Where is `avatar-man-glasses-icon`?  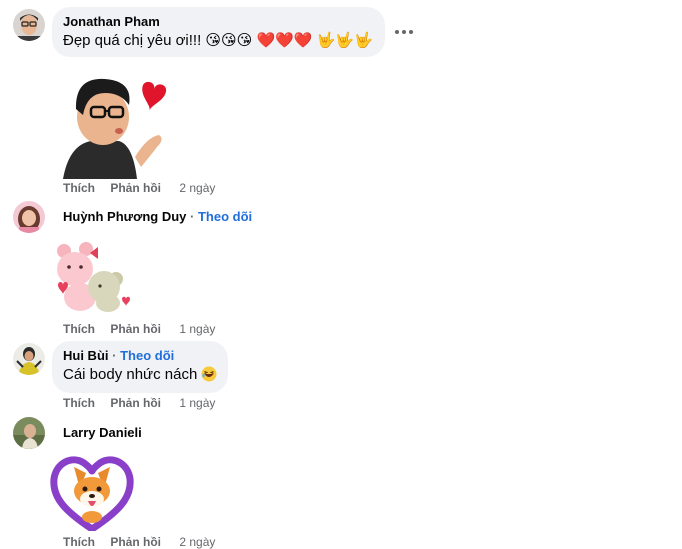 avatar-man-glasses-icon is located at coordinates (29, 25).